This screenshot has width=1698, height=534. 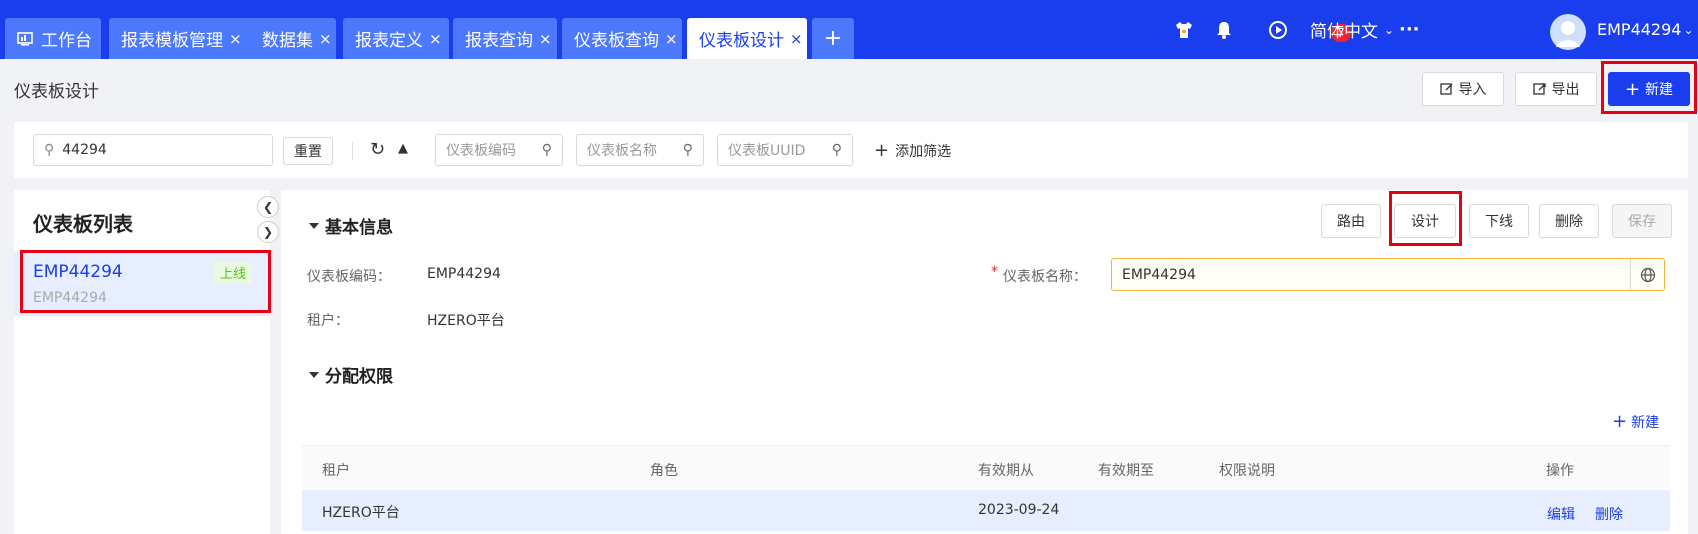 I want to click on expand-right-icon: ❯, so click(x=268, y=232).